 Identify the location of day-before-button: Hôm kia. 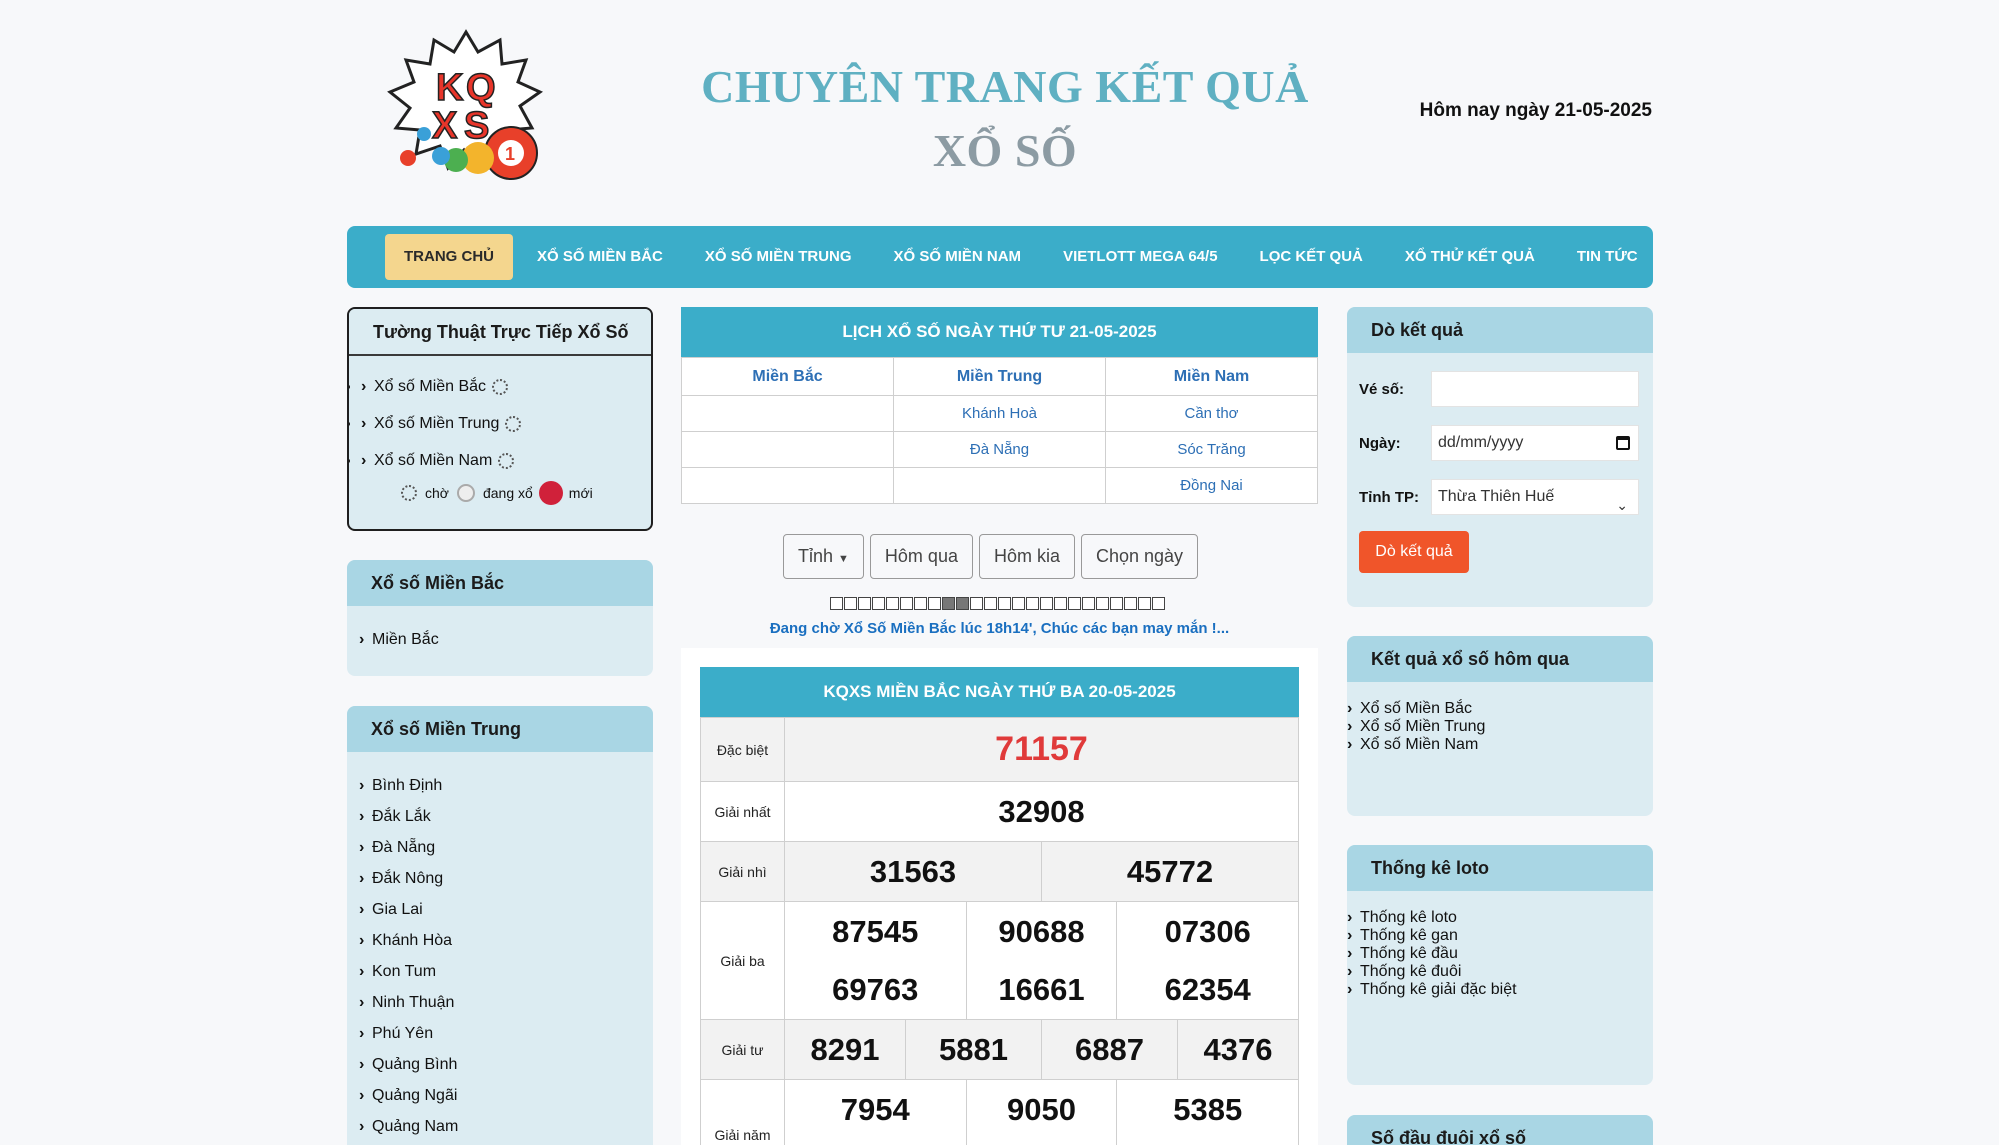
(1026, 556).